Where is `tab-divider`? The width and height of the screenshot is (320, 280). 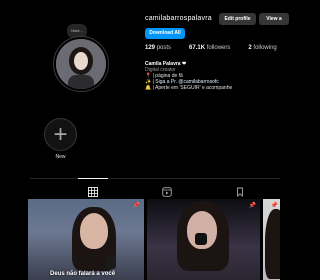
tab-divider is located at coordinates (155, 178).